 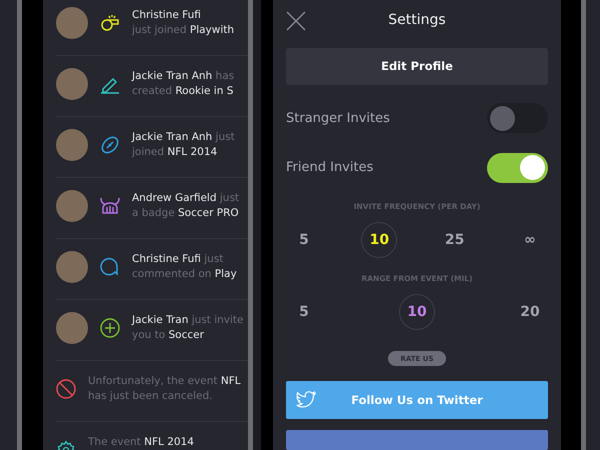 What do you see at coordinates (338, 118) in the screenshot?
I see `toggle-label: Stranger Invites` at bounding box center [338, 118].